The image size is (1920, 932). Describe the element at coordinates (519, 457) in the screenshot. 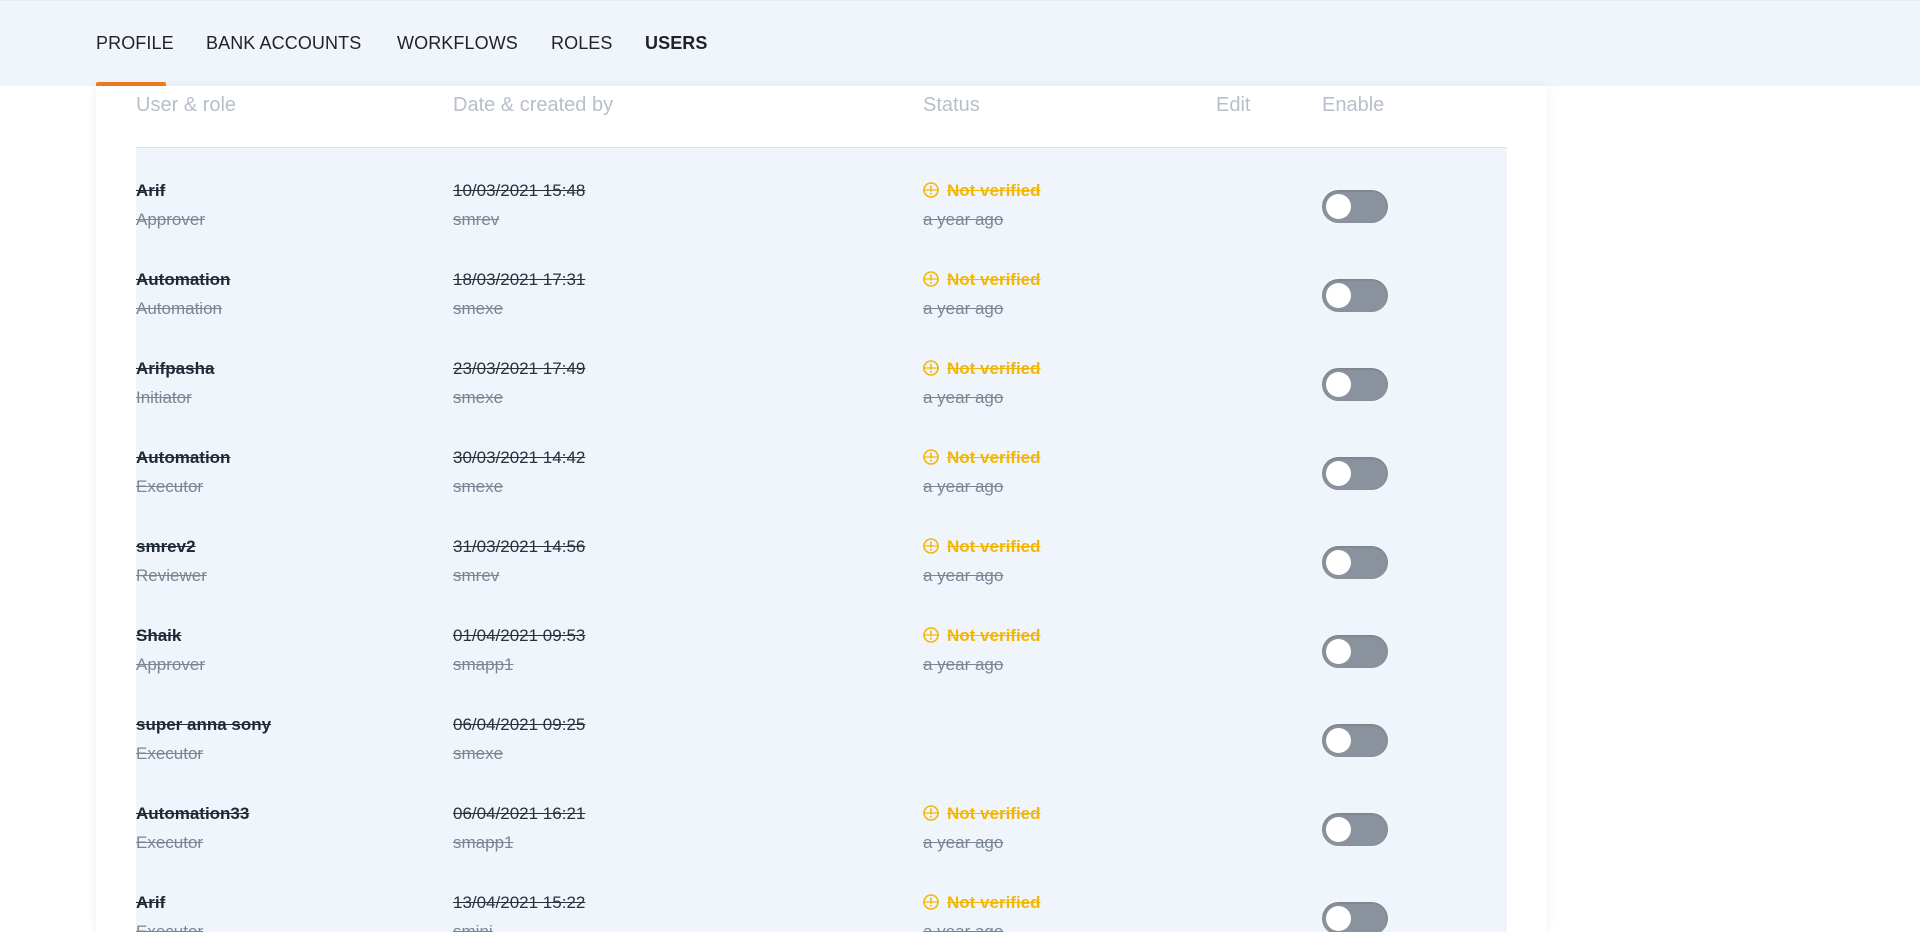

I see `created-date: 30/03/2021 14:42` at that location.